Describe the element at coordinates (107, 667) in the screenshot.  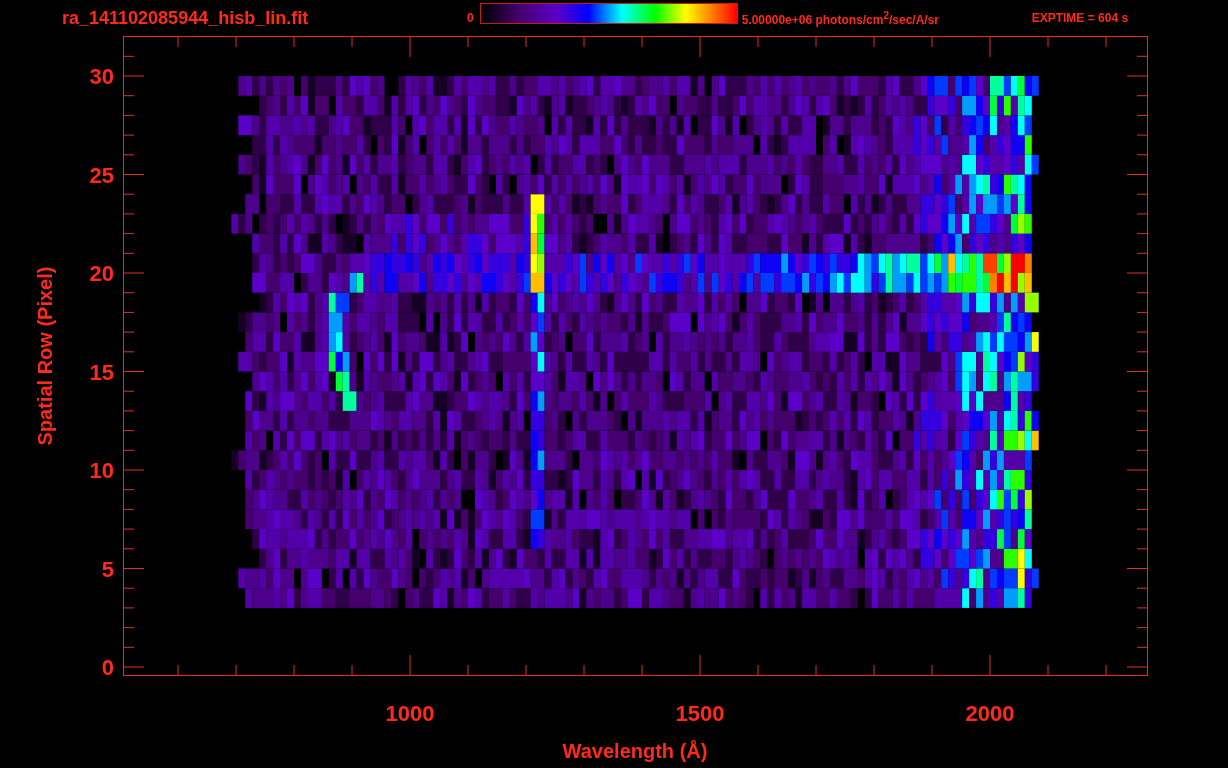
I see `y-tick-label: 0` at that location.